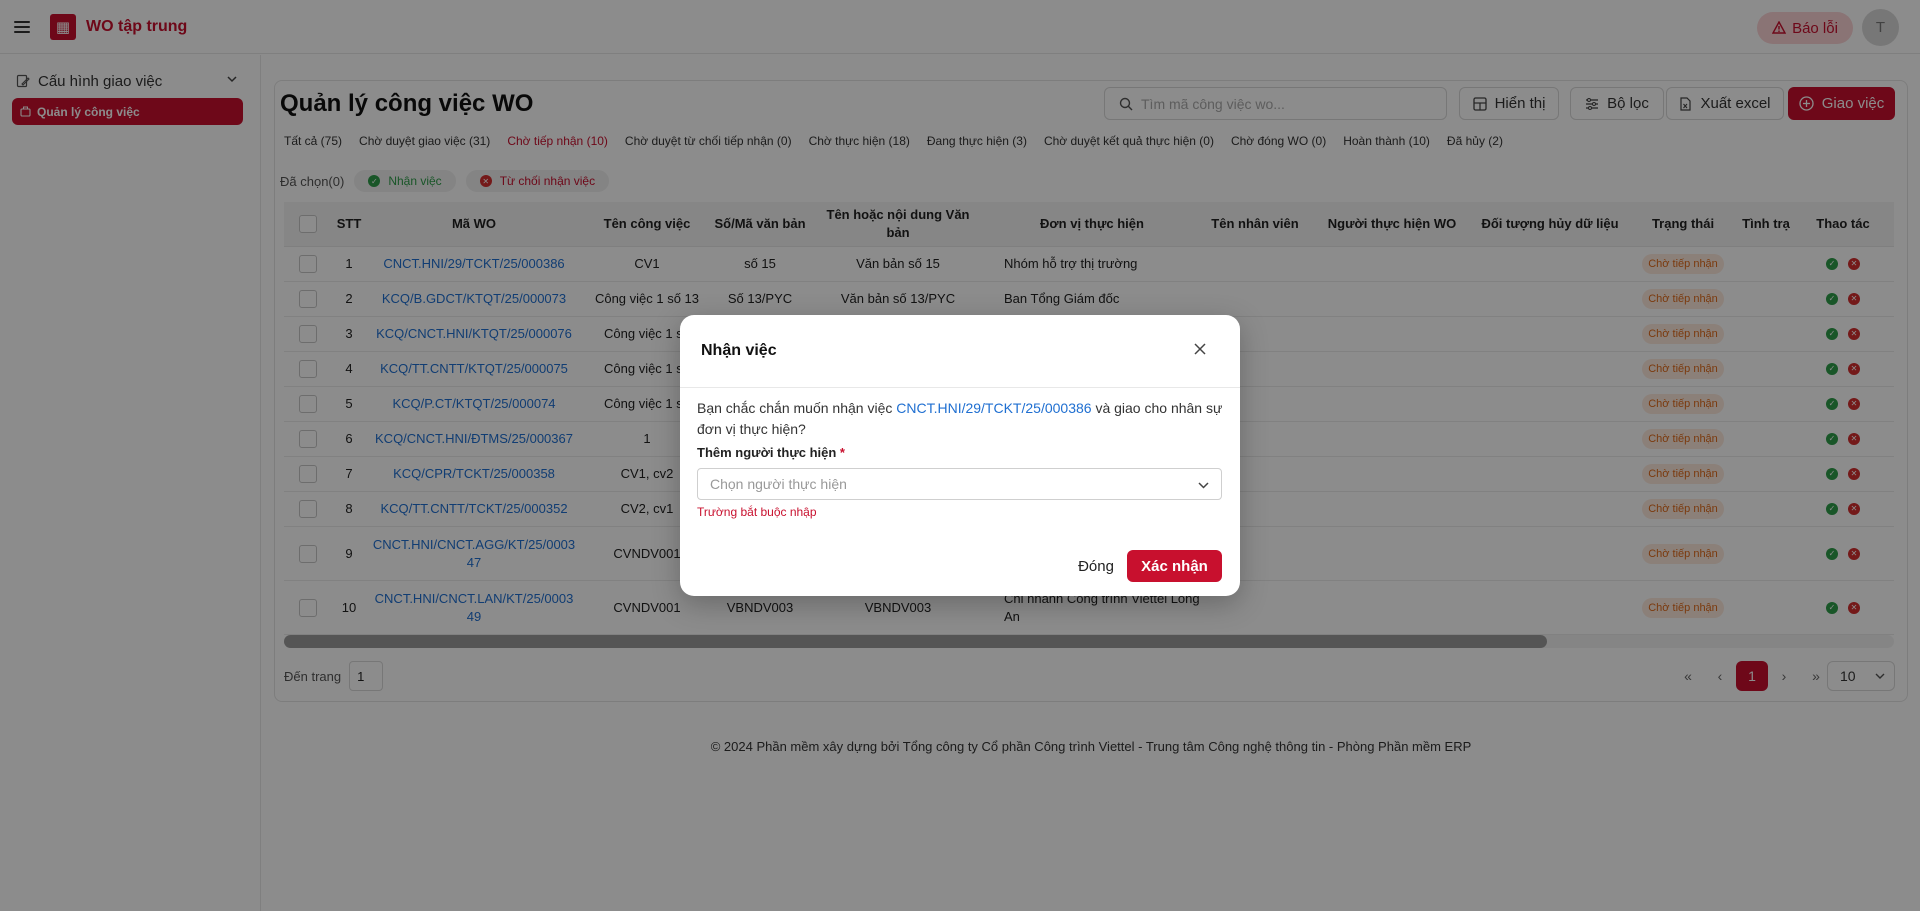 The width and height of the screenshot is (1920, 911). I want to click on modal-title: Nhận việc, so click(739, 350).